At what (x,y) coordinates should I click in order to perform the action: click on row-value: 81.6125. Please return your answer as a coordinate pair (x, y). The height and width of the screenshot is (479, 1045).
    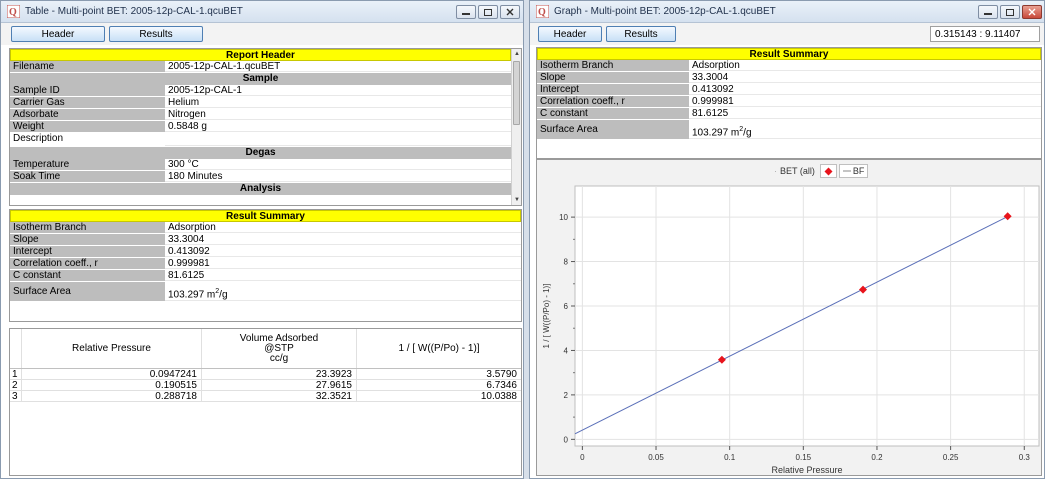
    Looking at the image, I should click on (865, 113).